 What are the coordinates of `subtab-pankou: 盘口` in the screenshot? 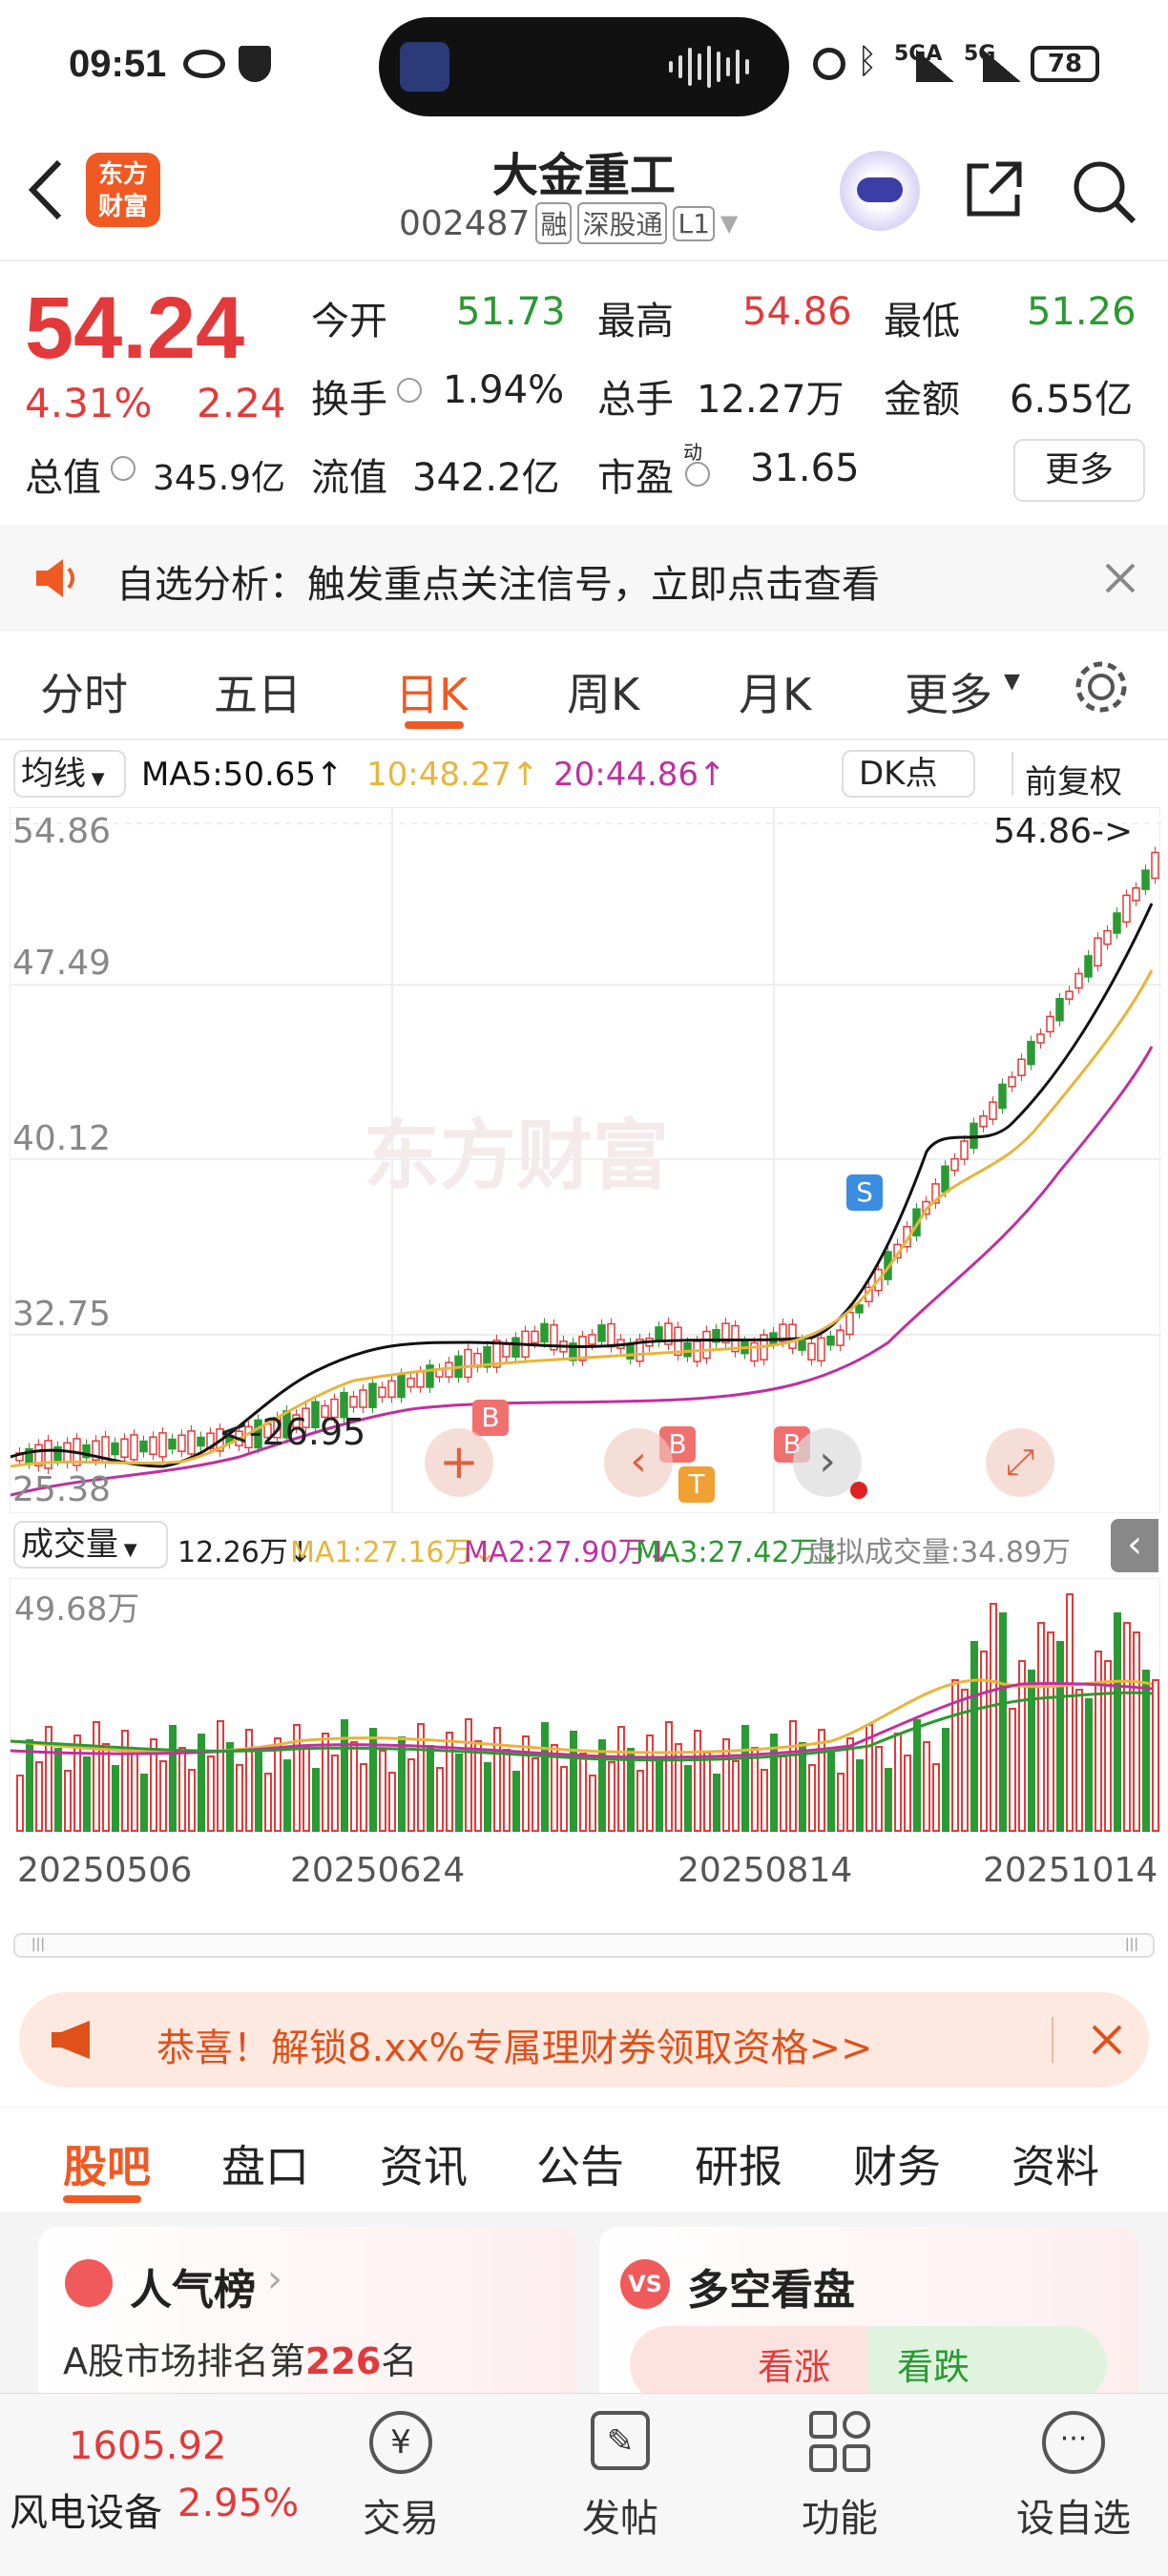 It's located at (265, 2163).